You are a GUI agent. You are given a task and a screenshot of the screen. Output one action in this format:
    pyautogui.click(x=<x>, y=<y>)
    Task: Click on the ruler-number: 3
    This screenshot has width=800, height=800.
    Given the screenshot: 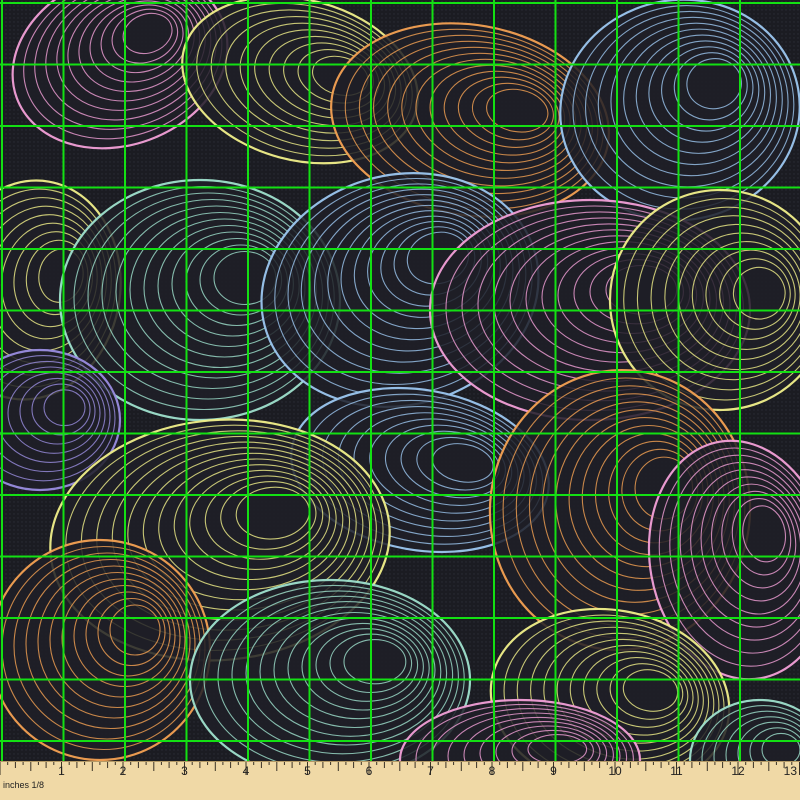 What is the action you would take?
    pyautogui.click(x=184, y=771)
    